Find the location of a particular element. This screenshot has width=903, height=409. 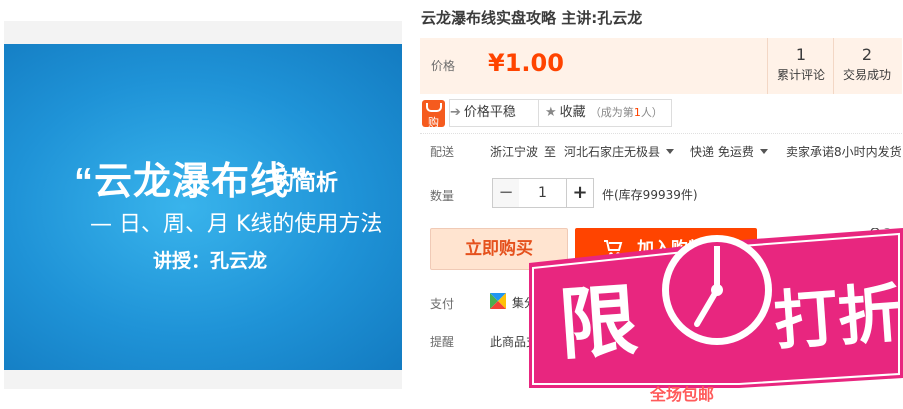

price-label: 价格 is located at coordinates (443, 66).